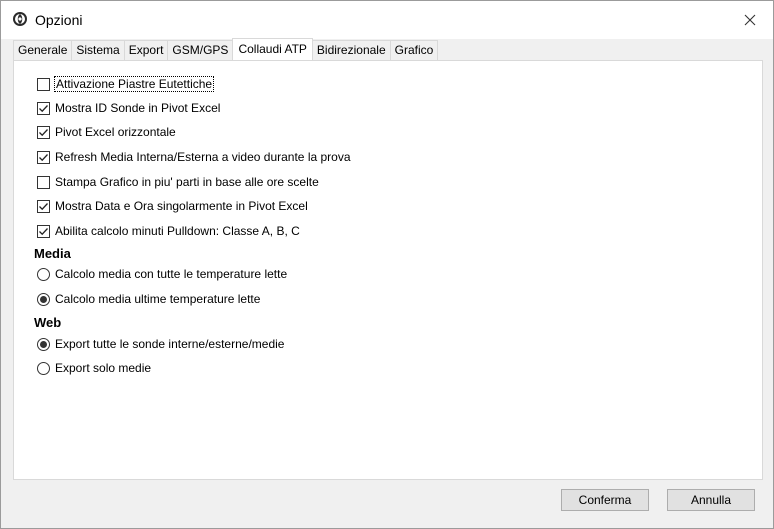 Image resolution: width=774 pixels, height=529 pixels. What do you see at coordinates (272, 49) in the screenshot?
I see `tab-collaudi-atp: Collaudi ATP` at bounding box center [272, 49].